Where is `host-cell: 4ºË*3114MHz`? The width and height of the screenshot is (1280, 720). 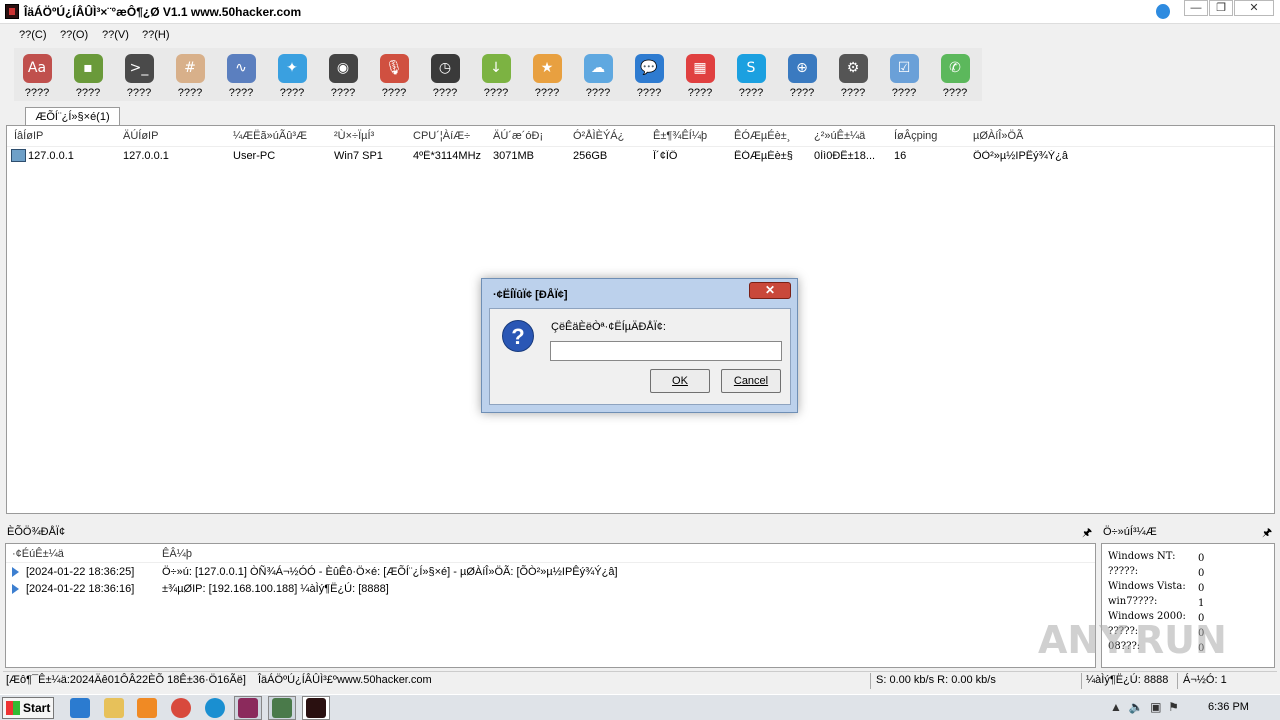 host-cell: 4ºË*3114MHz is located at coordinates (451, 156).